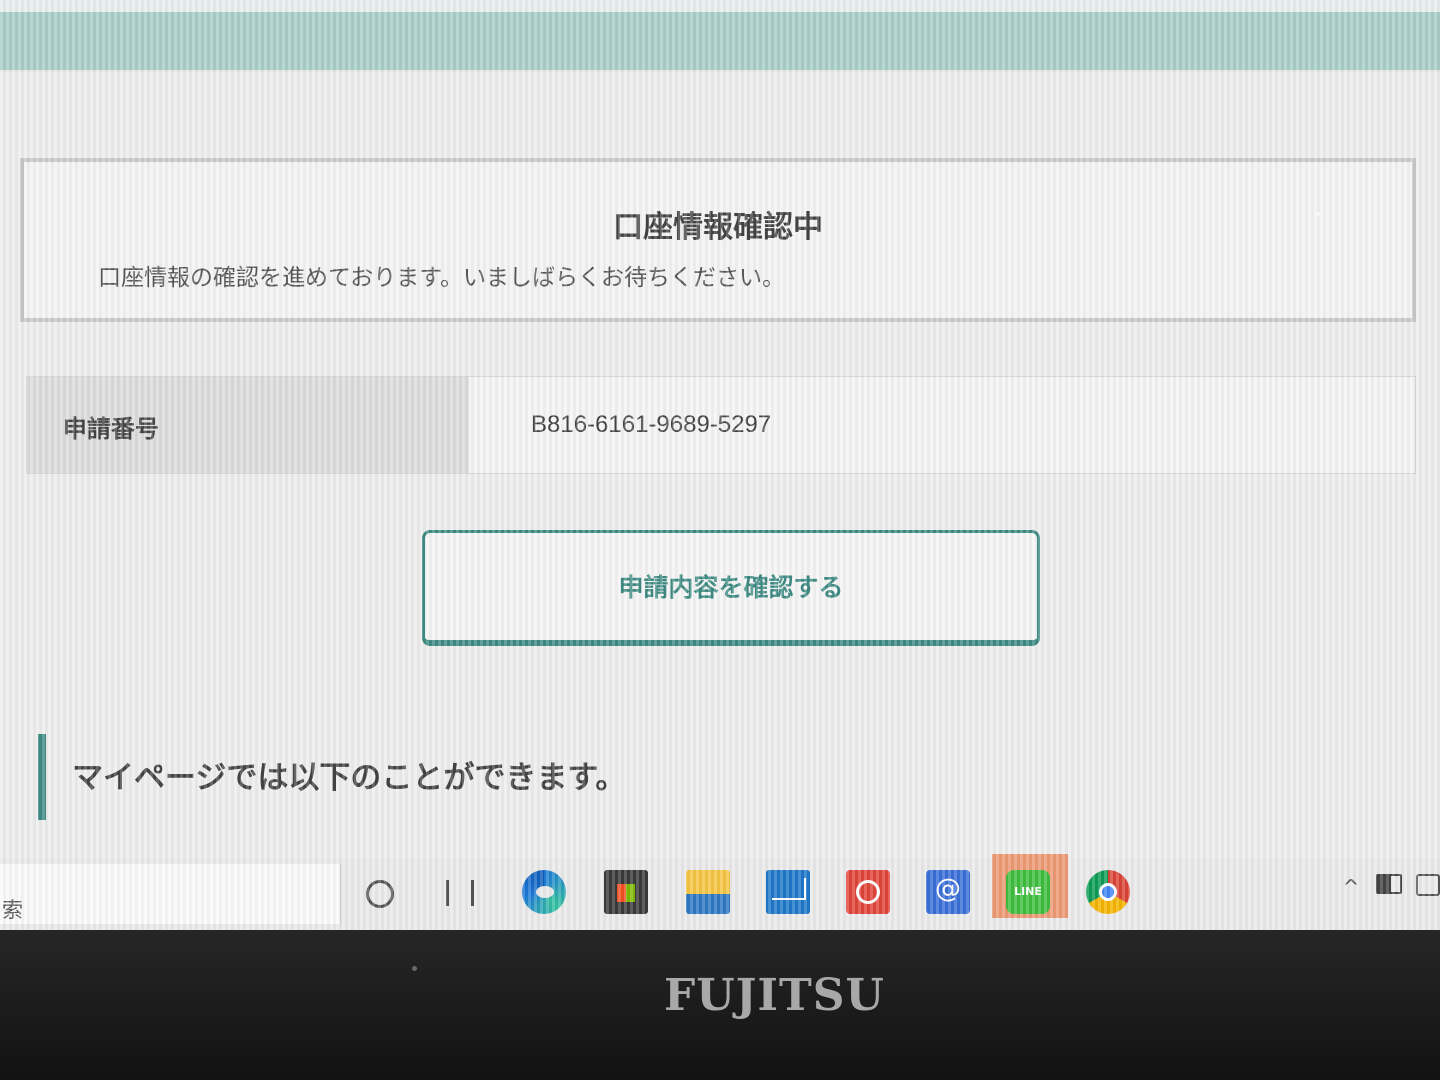 This screenshot has height=1080, width=1440. I want to click on site-header-band, so click(720, 36).